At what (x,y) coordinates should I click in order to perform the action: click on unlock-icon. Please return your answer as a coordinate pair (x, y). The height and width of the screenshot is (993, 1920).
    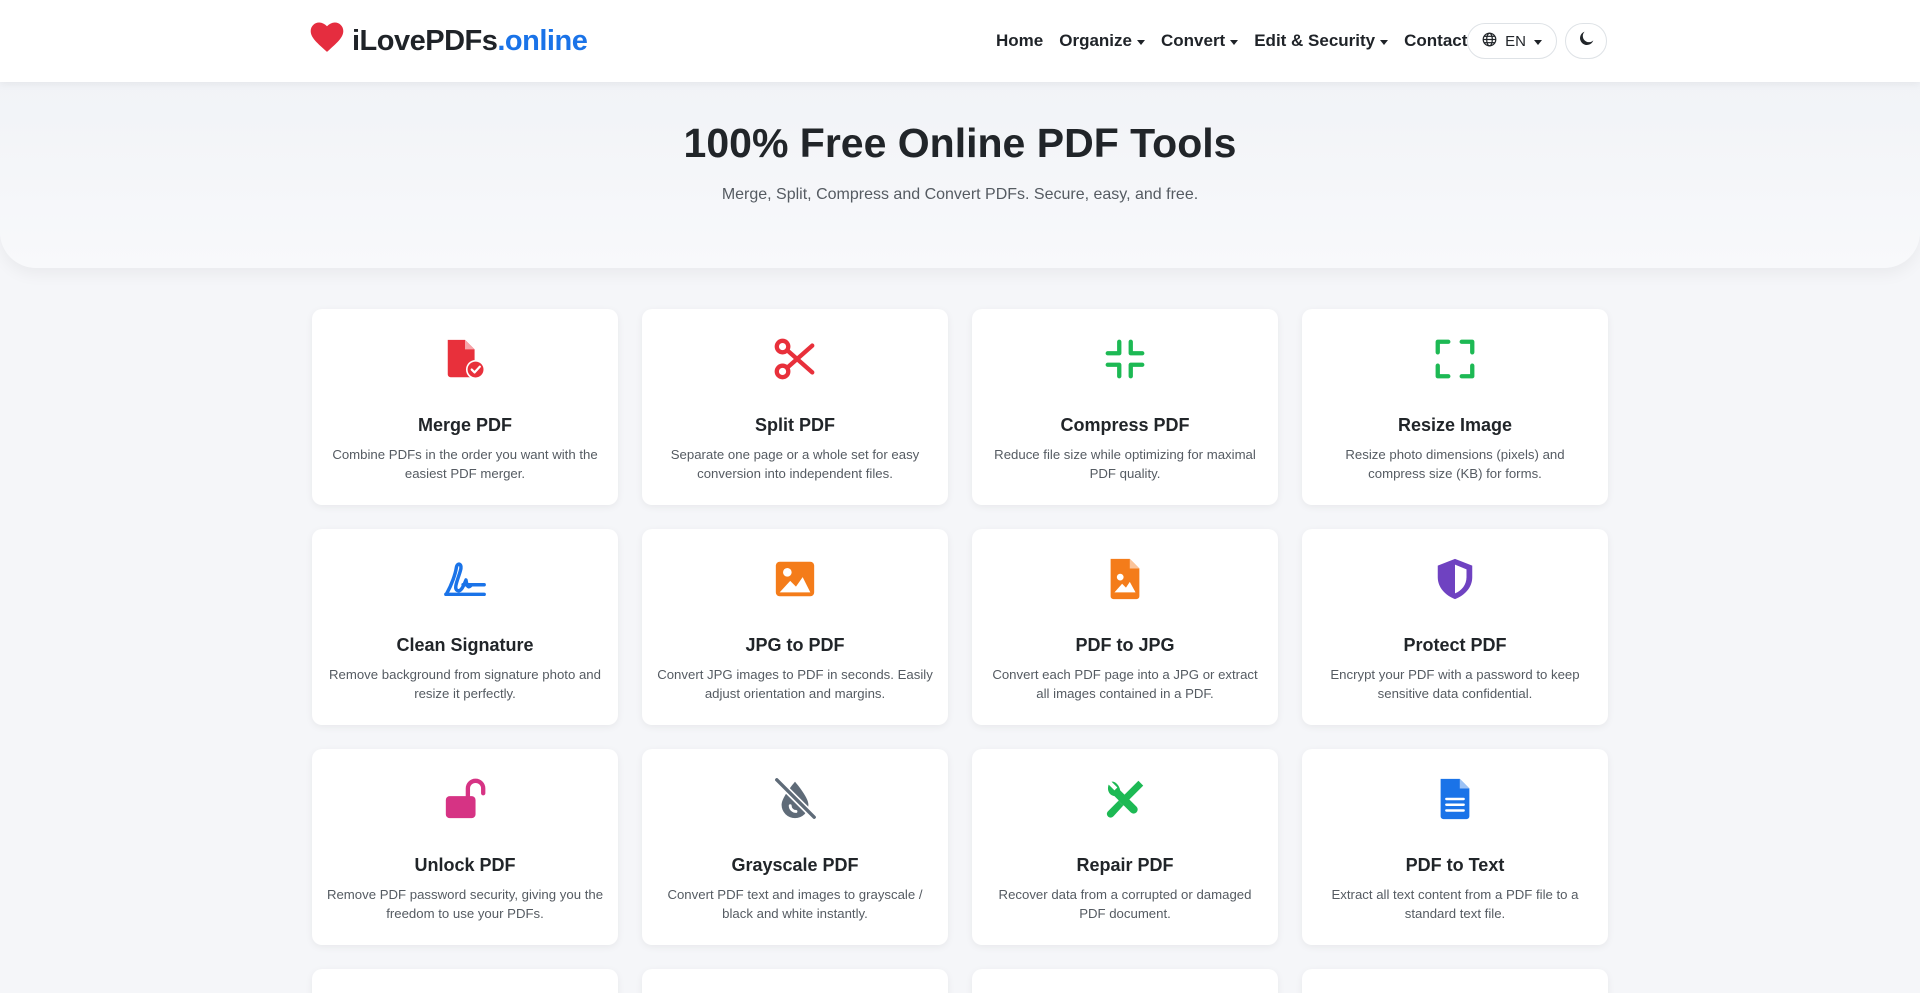
    Looking at the image, I should click on (465, 799).